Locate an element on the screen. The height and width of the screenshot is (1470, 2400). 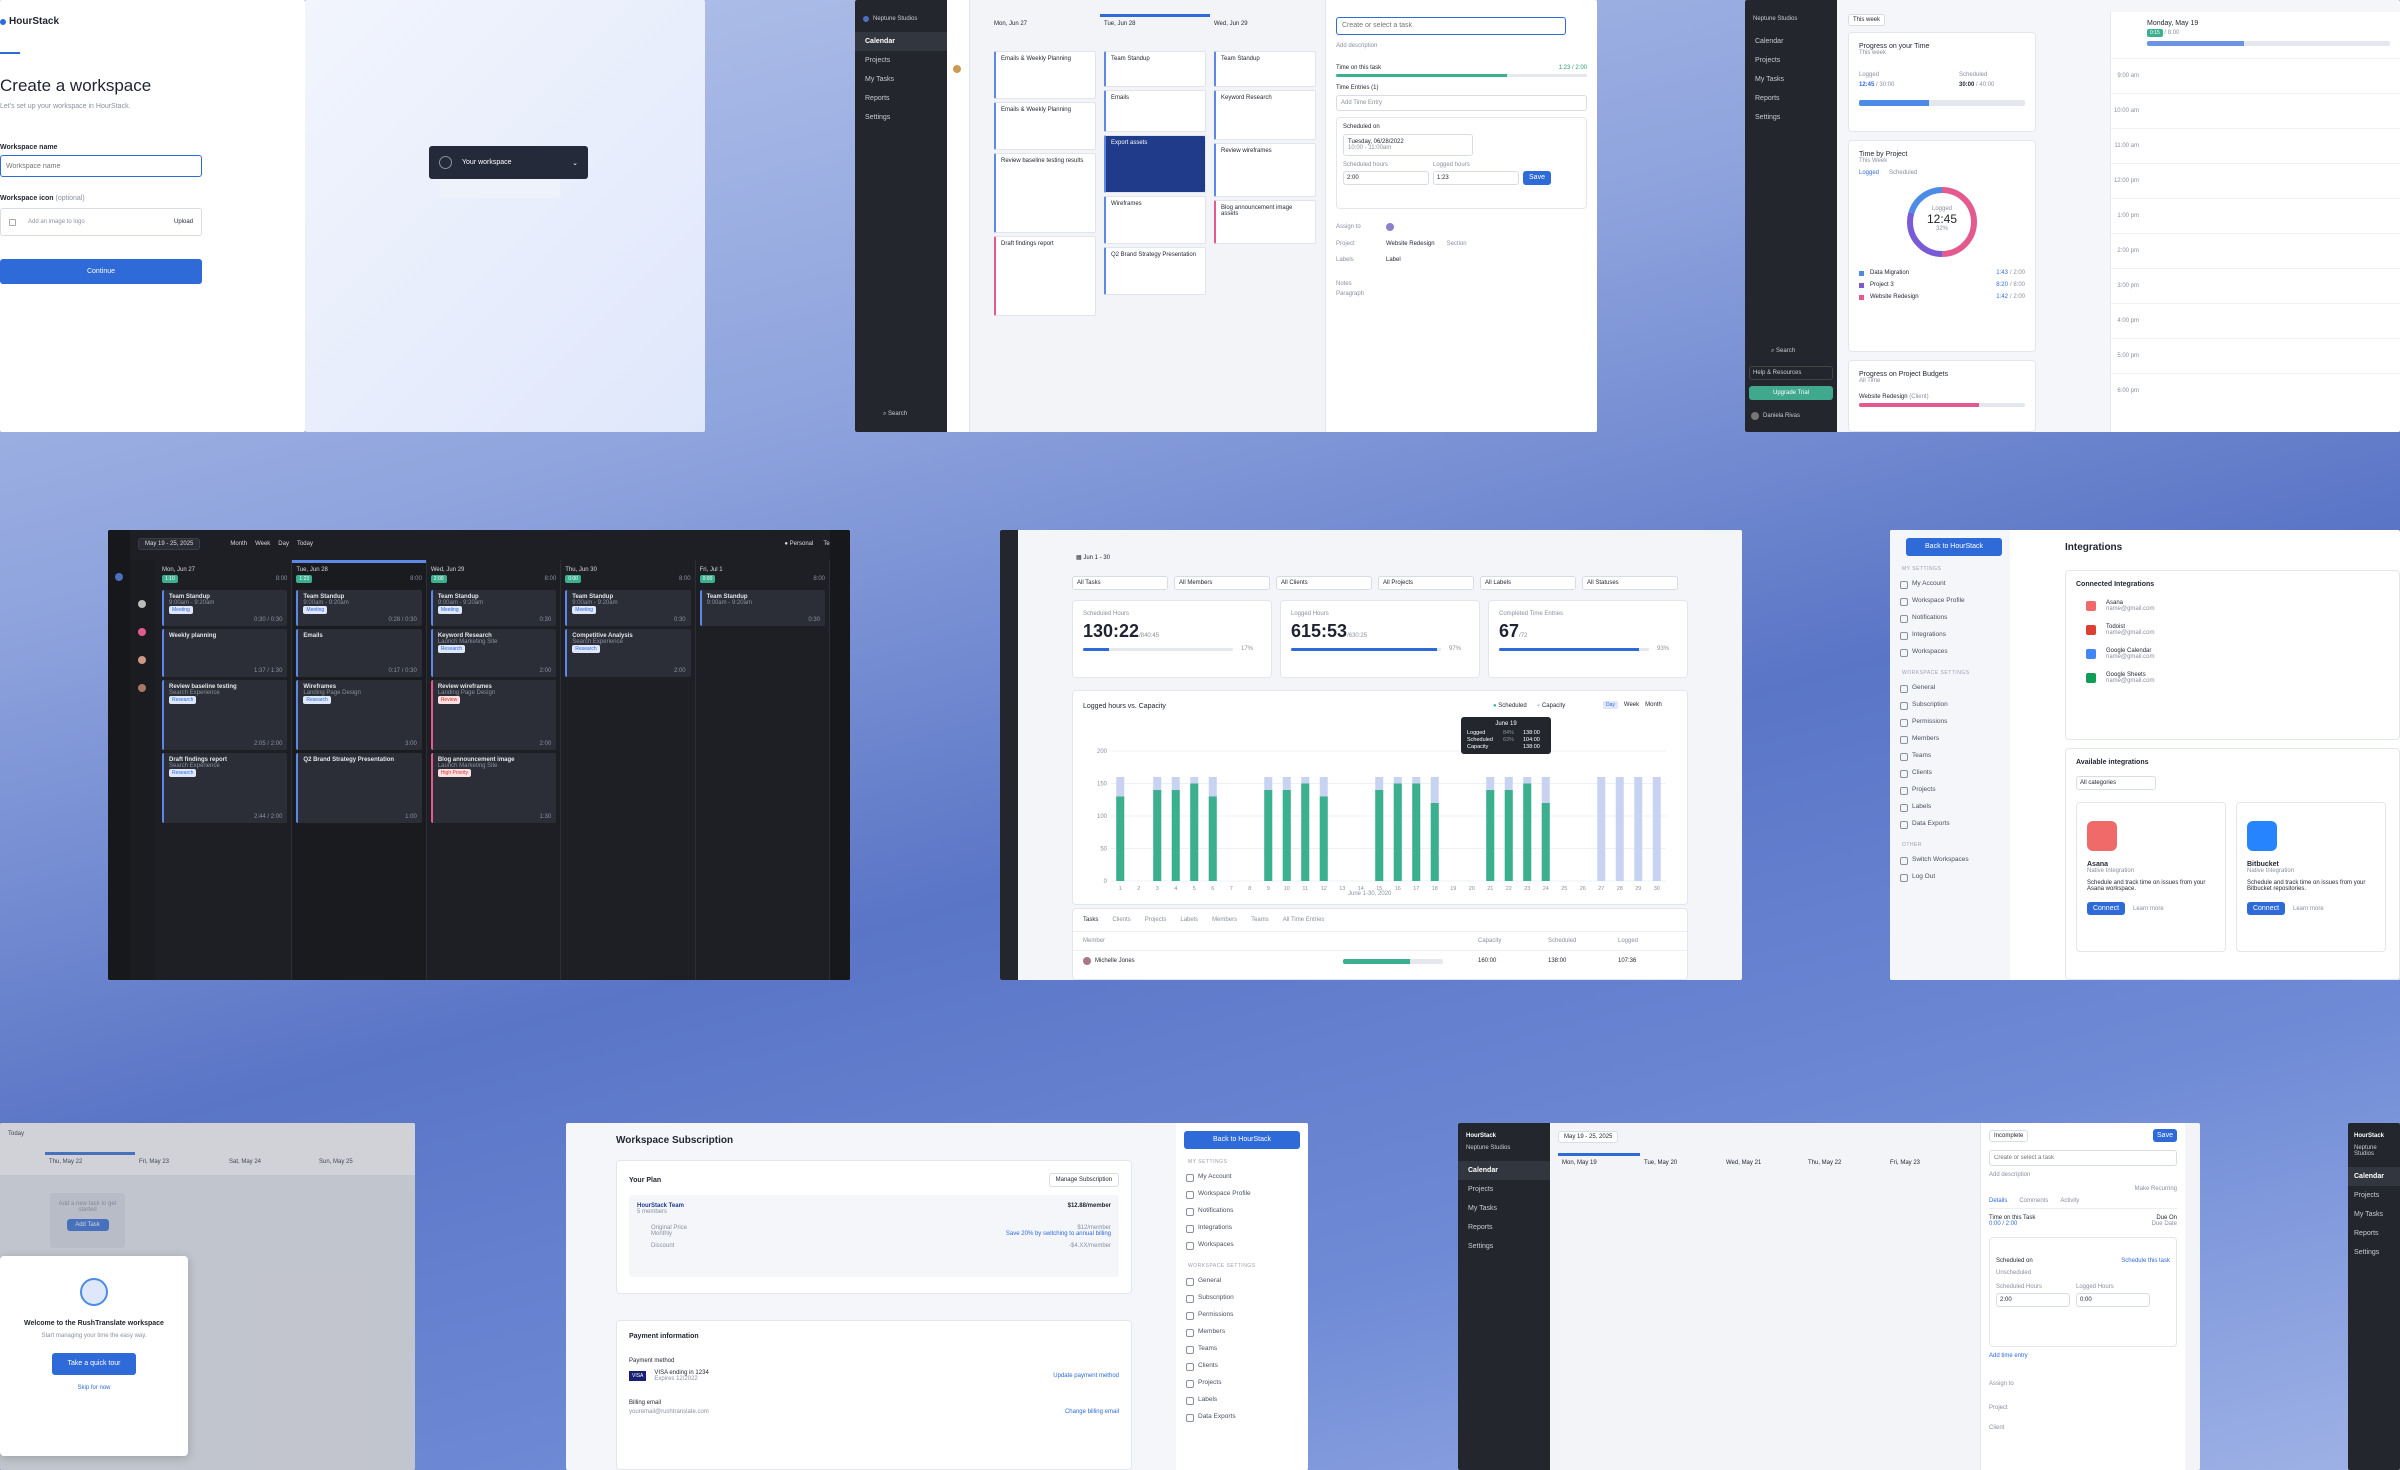
hour-row: 5:00 pm is located at coordinates (2255, 355).